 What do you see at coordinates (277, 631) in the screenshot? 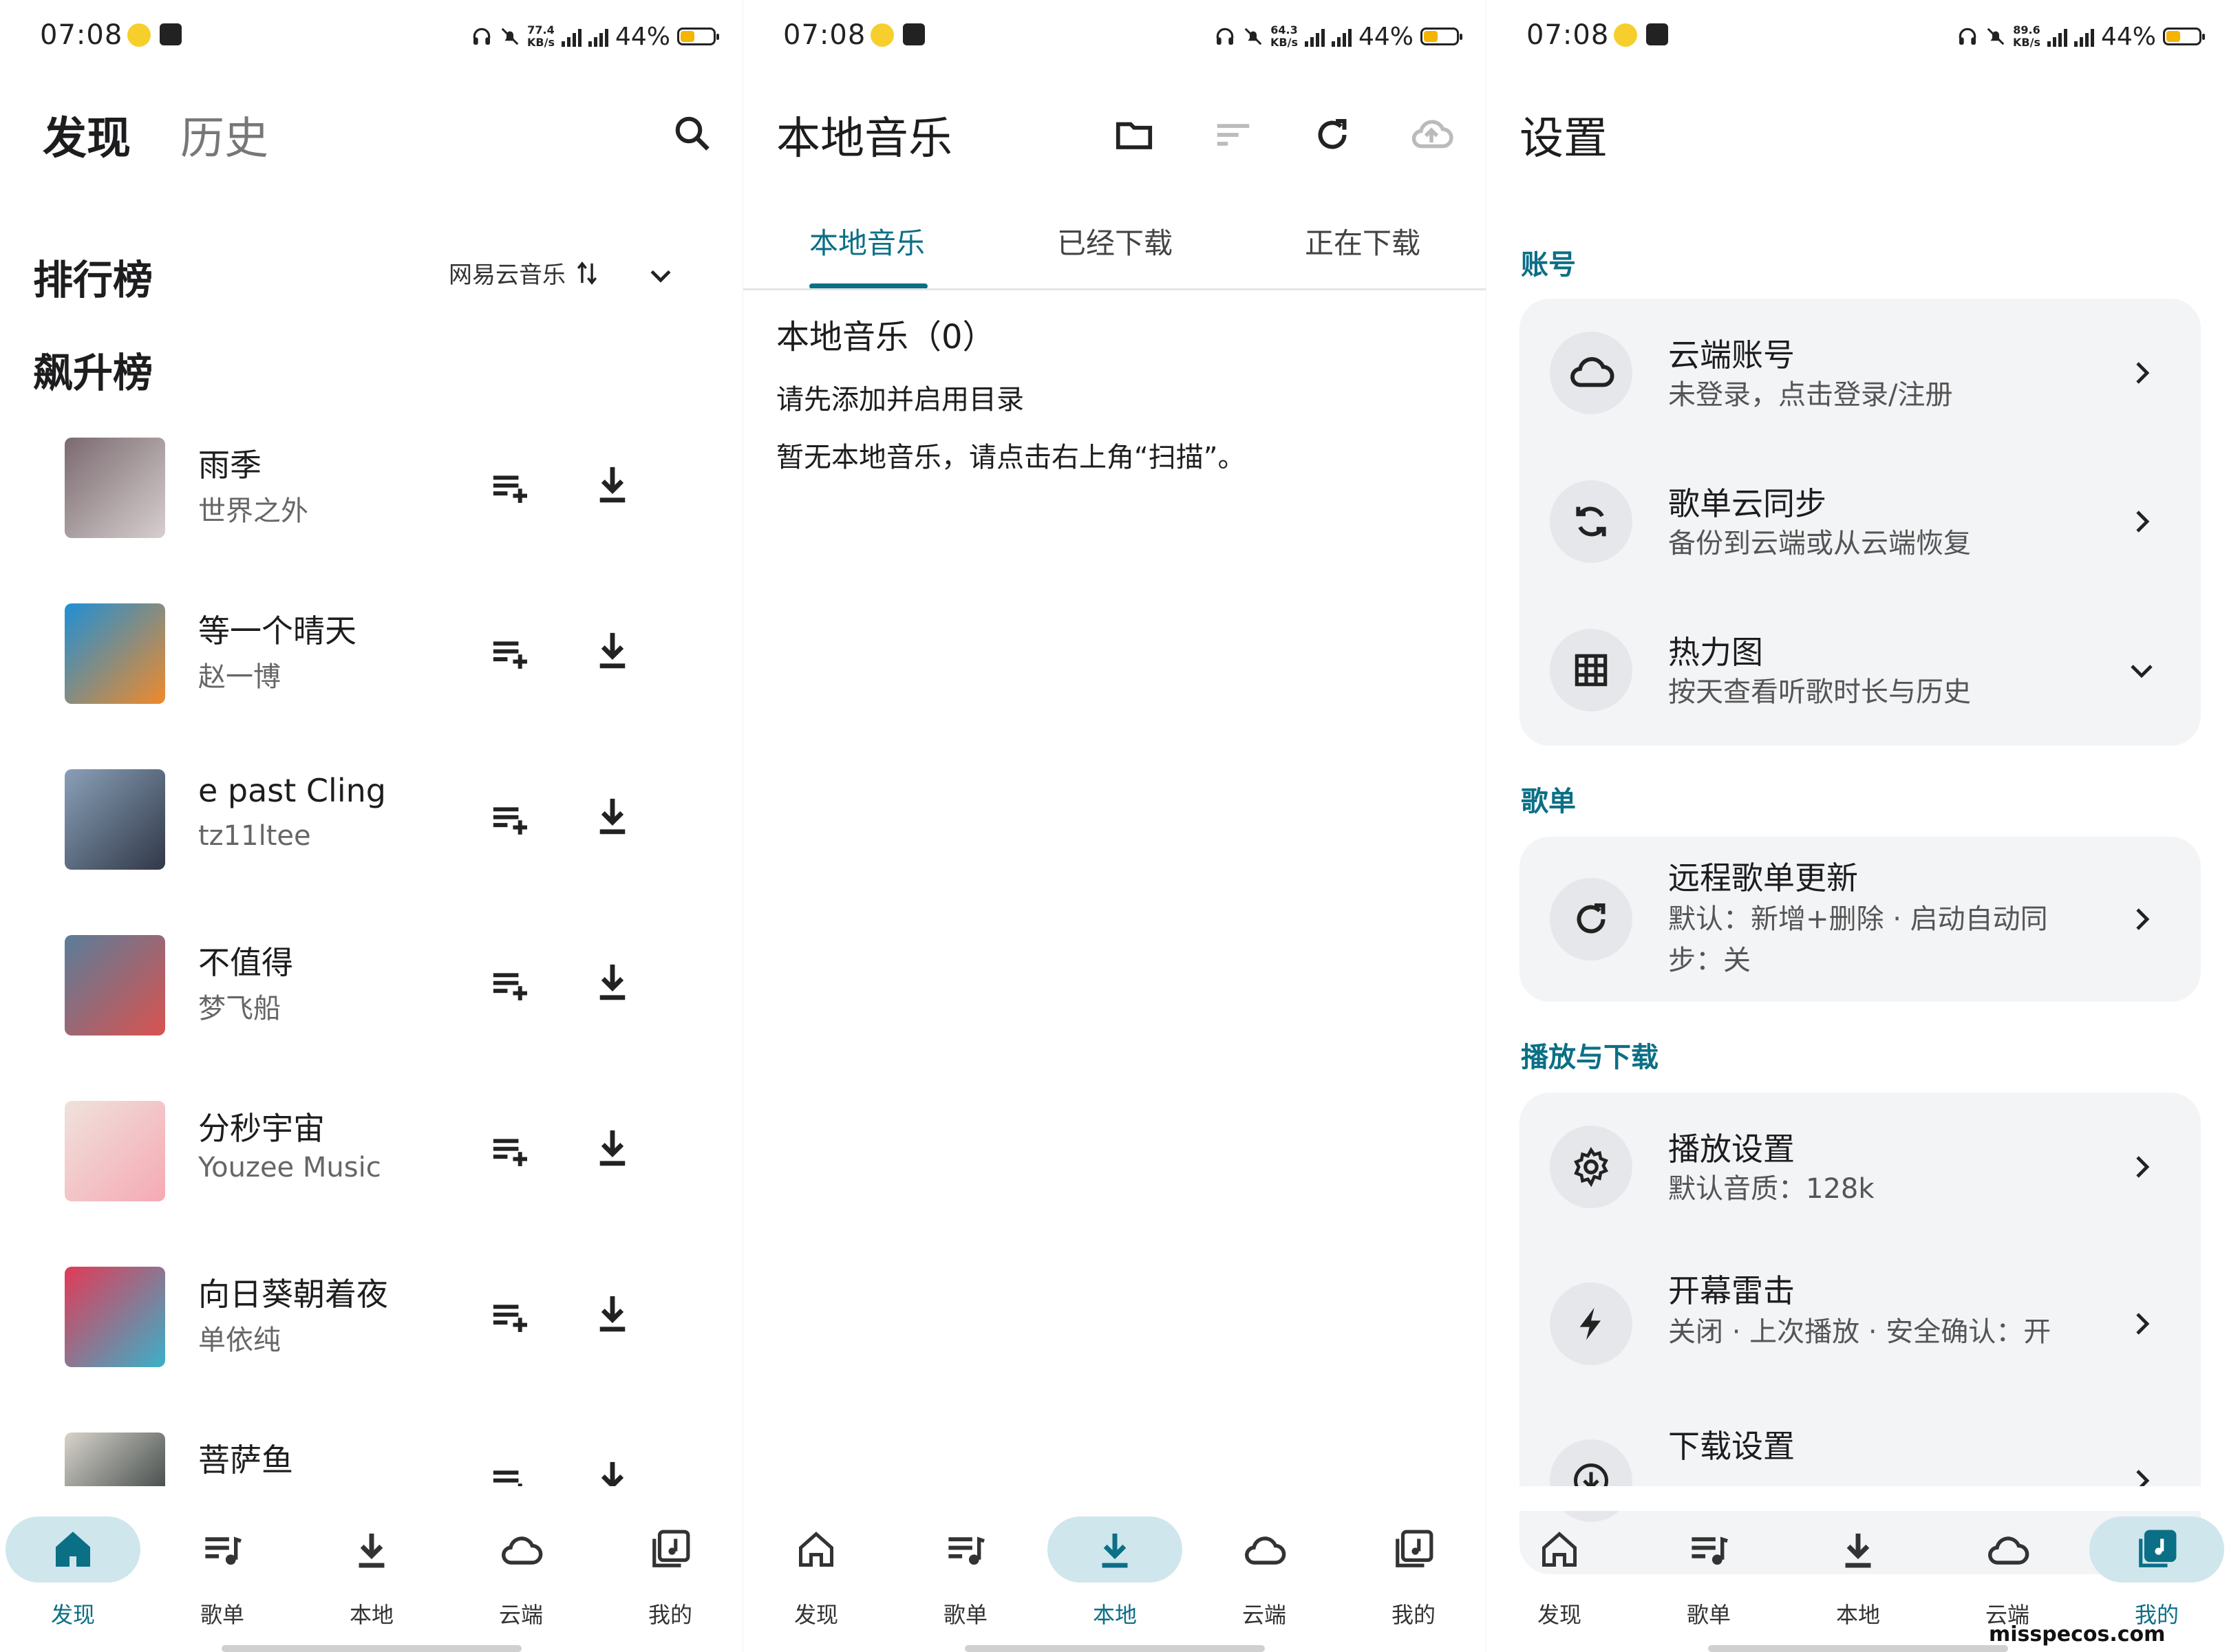
I see `song-title: 等一个晴天` at bounding box center [277, 631].